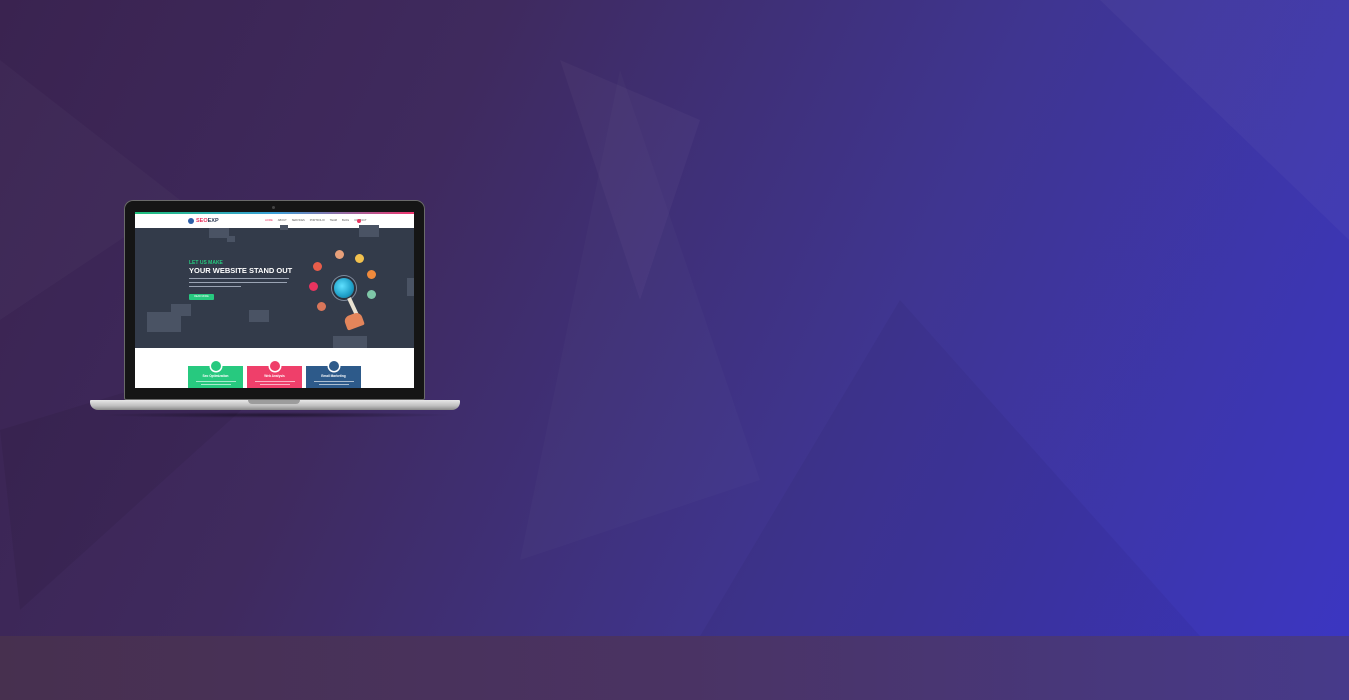  I want to click on user-icon, so click(371, 274).